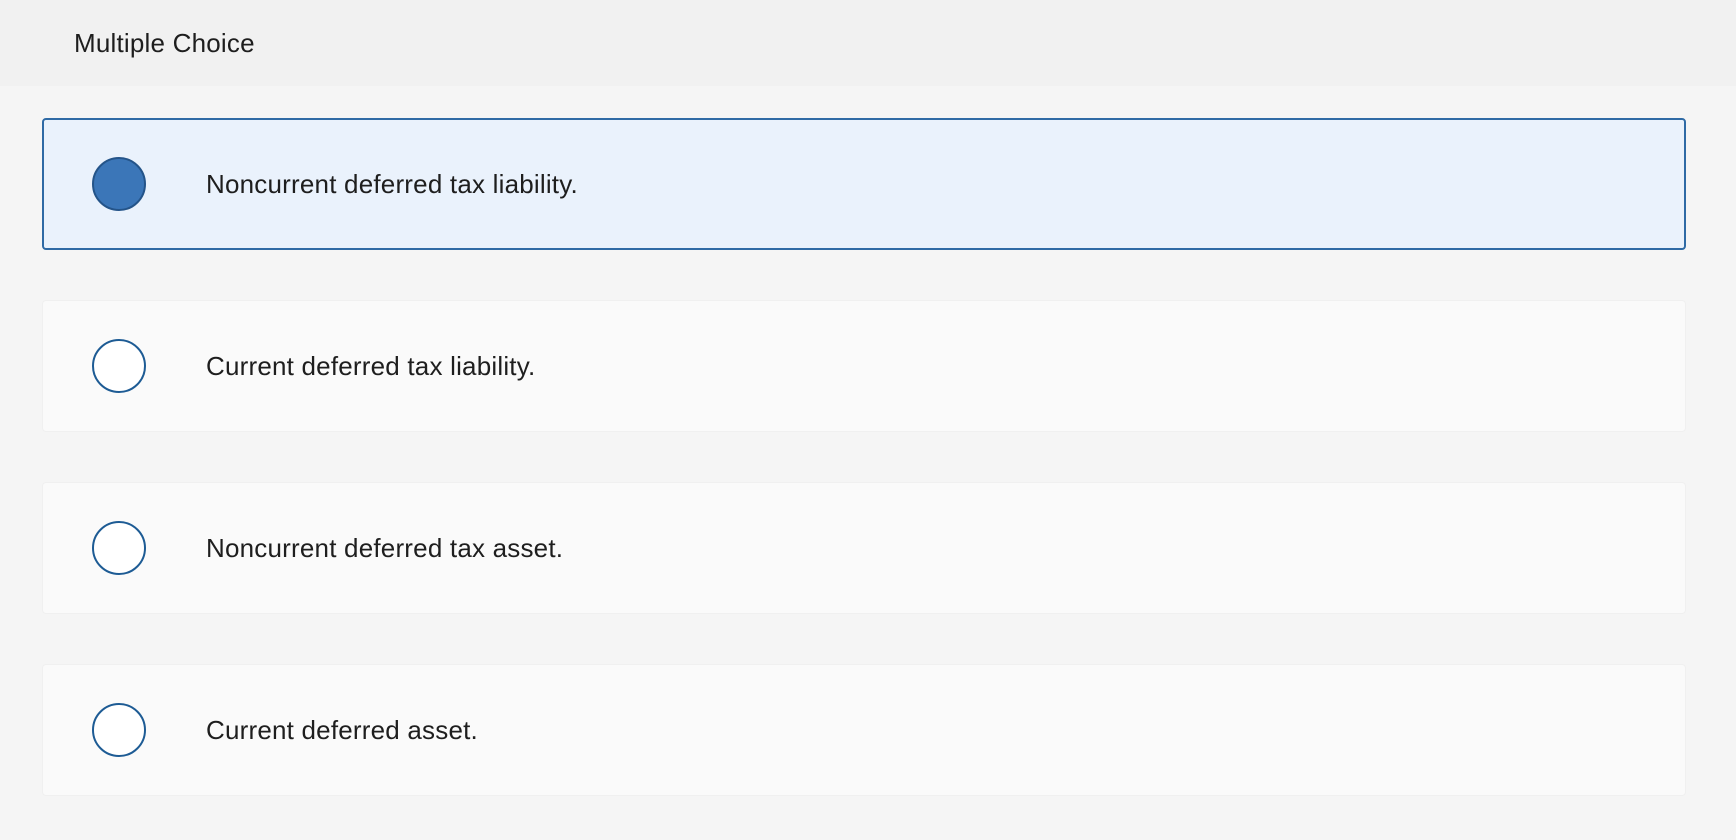  I want to click on radio-selected-icon, so click(119, 184).